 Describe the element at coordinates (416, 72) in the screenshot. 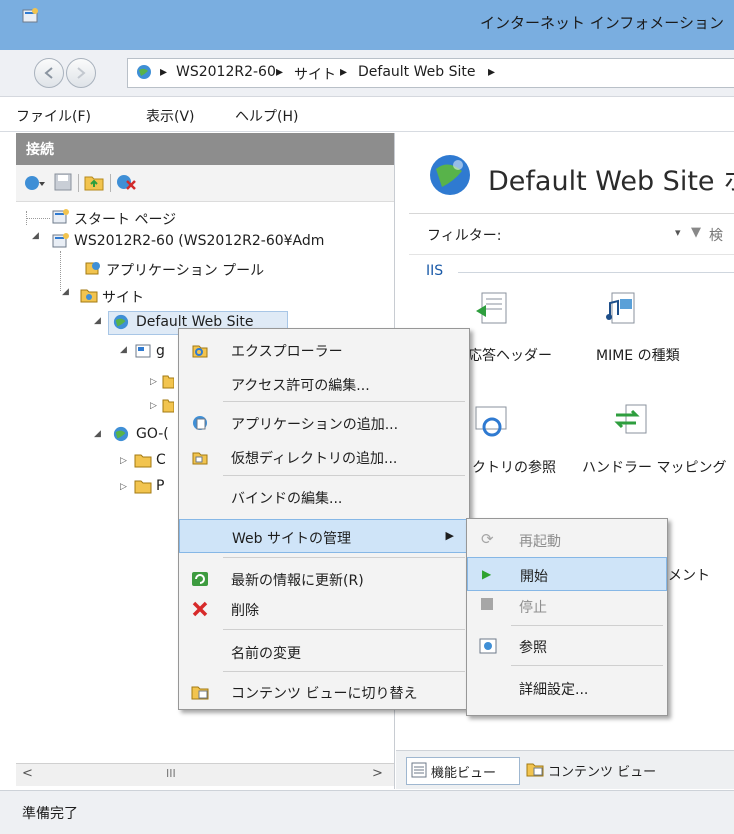

I see `breadcrumb-default-site: Default Web Site` at that location.